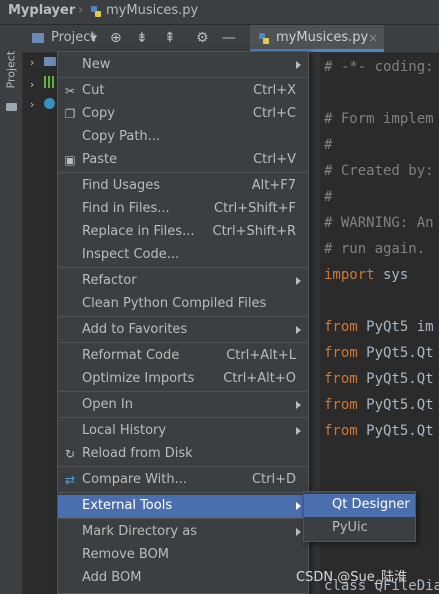 The width and height of the screenshot is (439, 594). What do you see at coordinates (183, 160) in the screenshot?
I see `menu-item-paste: ▣ Paste Ctrl+V` at bounding box center [183, 160].